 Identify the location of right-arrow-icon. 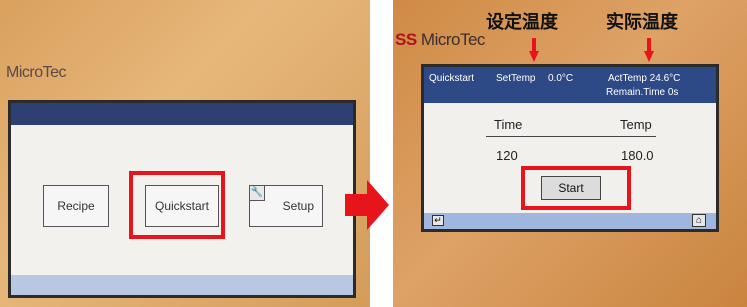
(367, 205).